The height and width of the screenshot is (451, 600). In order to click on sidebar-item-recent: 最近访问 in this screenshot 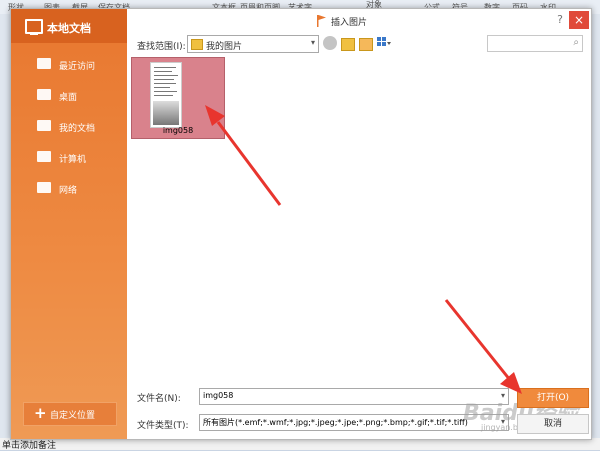, I will do `click(69, 64)`.